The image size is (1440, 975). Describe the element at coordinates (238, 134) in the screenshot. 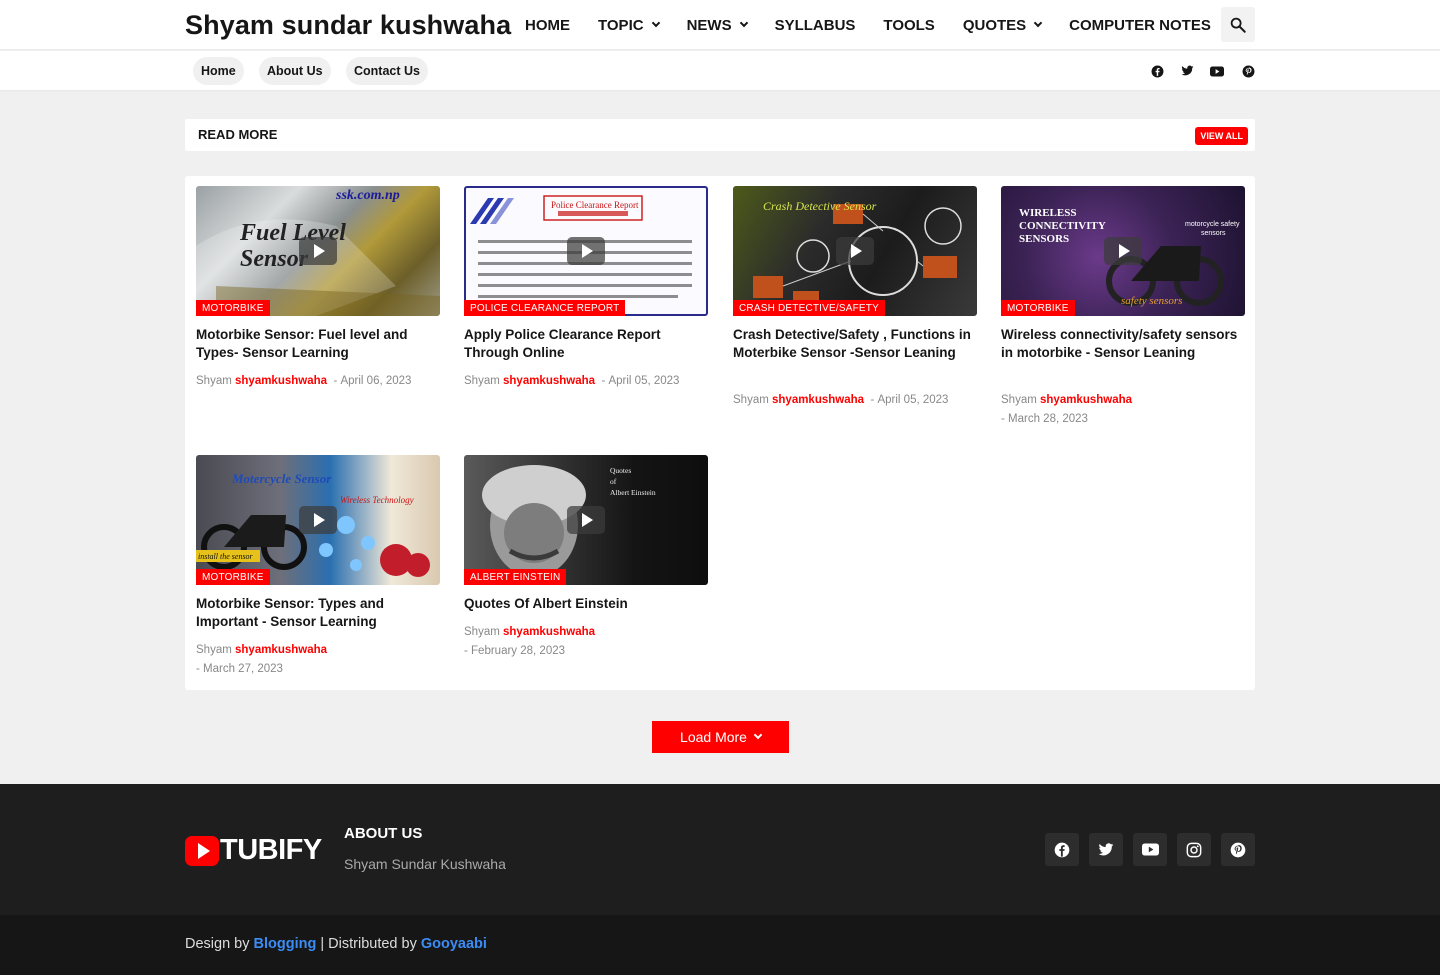

I see `section-title: READ MORE` at that location.